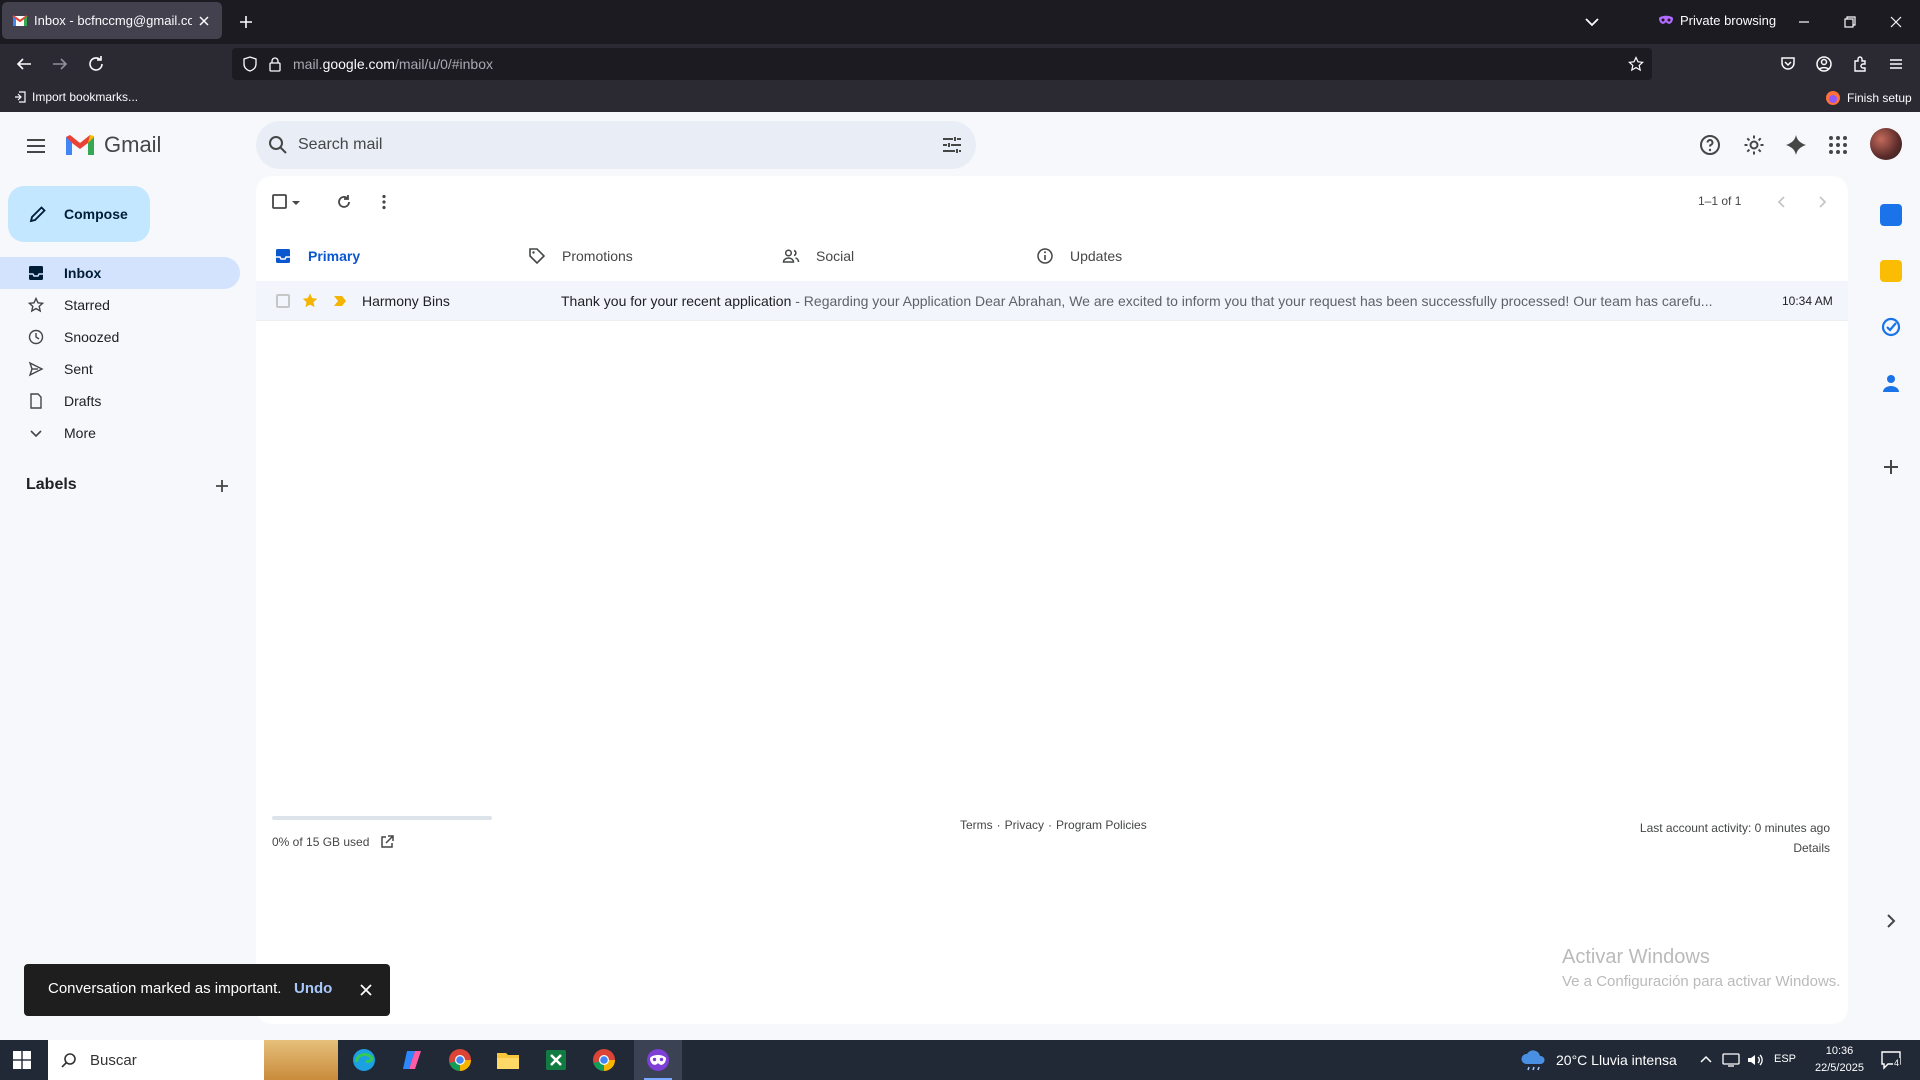 The image size is (1920, 1080). I want to click on new-tab-icon, so click(246, 22).